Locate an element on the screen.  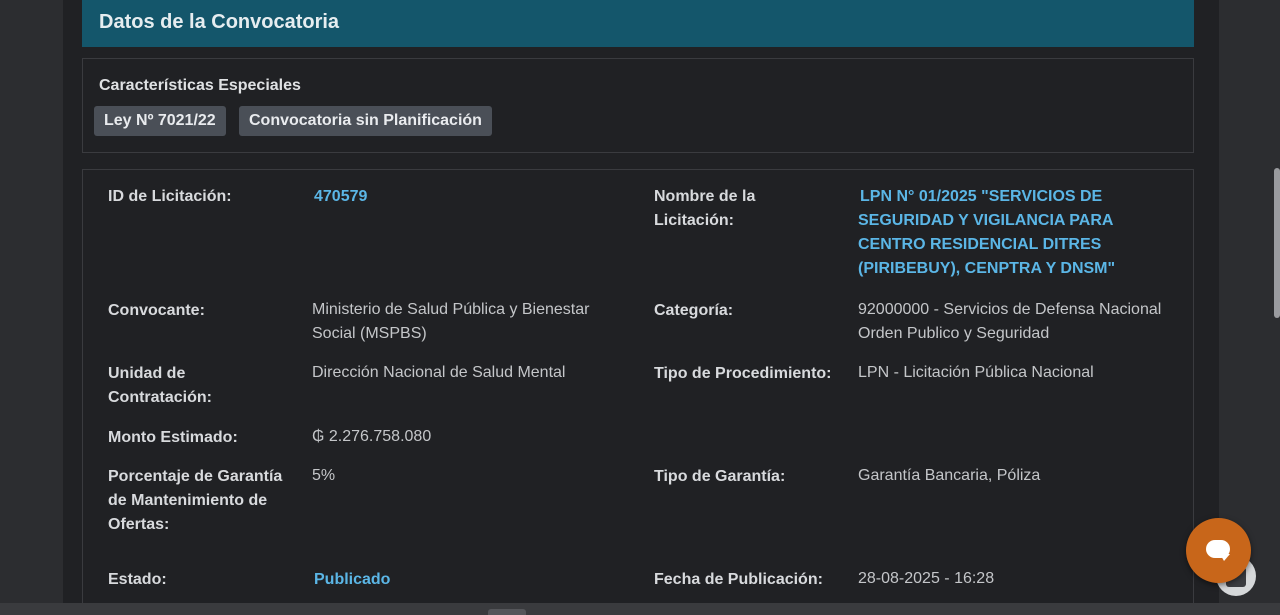
tipo-garantia-value: Garantía Bancaria, Póliza is located at coordinates (949, 475).